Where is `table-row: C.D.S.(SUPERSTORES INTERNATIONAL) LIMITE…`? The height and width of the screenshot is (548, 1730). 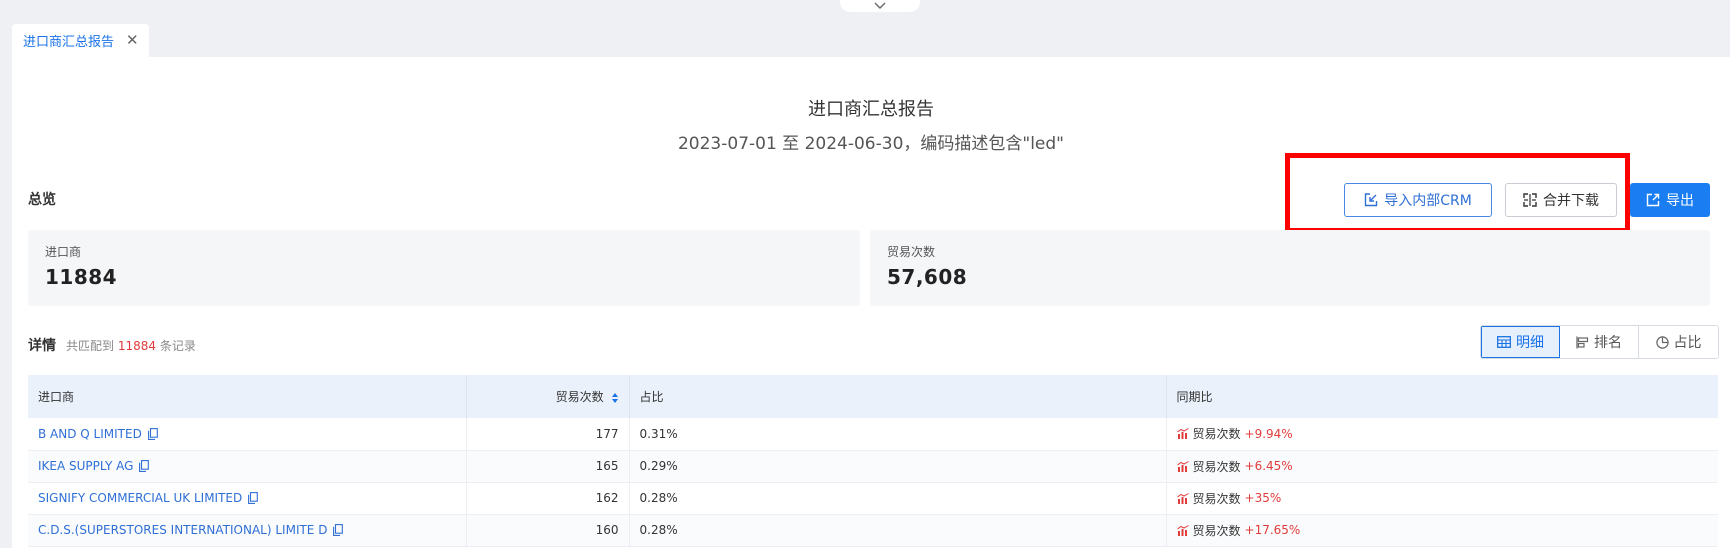 table-row: C.D.S.(SUPERSTORES INTERNATIONAL) LIMITE… is located at coordinates (873, 530).